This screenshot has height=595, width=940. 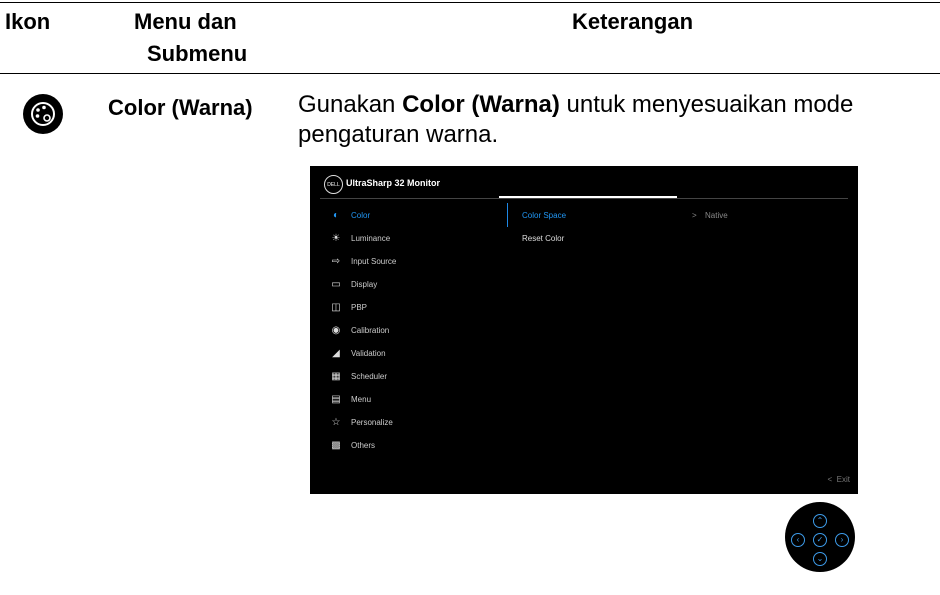 I want to click on osd-menu-label: Input Source, so click(x=374, y=261).